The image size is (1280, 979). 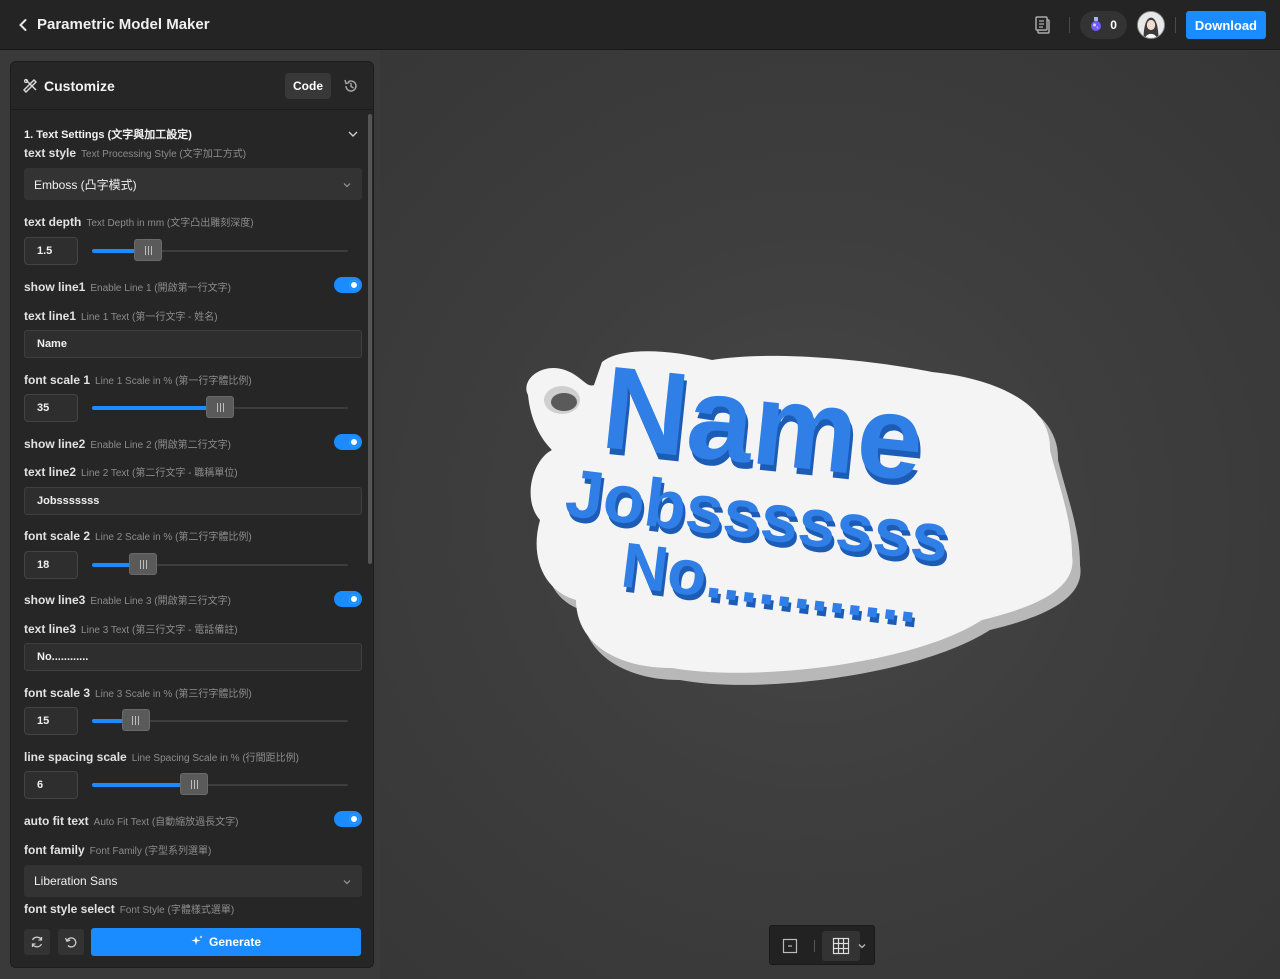 What do you see at coordinates (173, 381) in the screenshot?
I see `field-description: Line 1 Scale in % (第一行字體比例)` at bounding box center [173, 381].